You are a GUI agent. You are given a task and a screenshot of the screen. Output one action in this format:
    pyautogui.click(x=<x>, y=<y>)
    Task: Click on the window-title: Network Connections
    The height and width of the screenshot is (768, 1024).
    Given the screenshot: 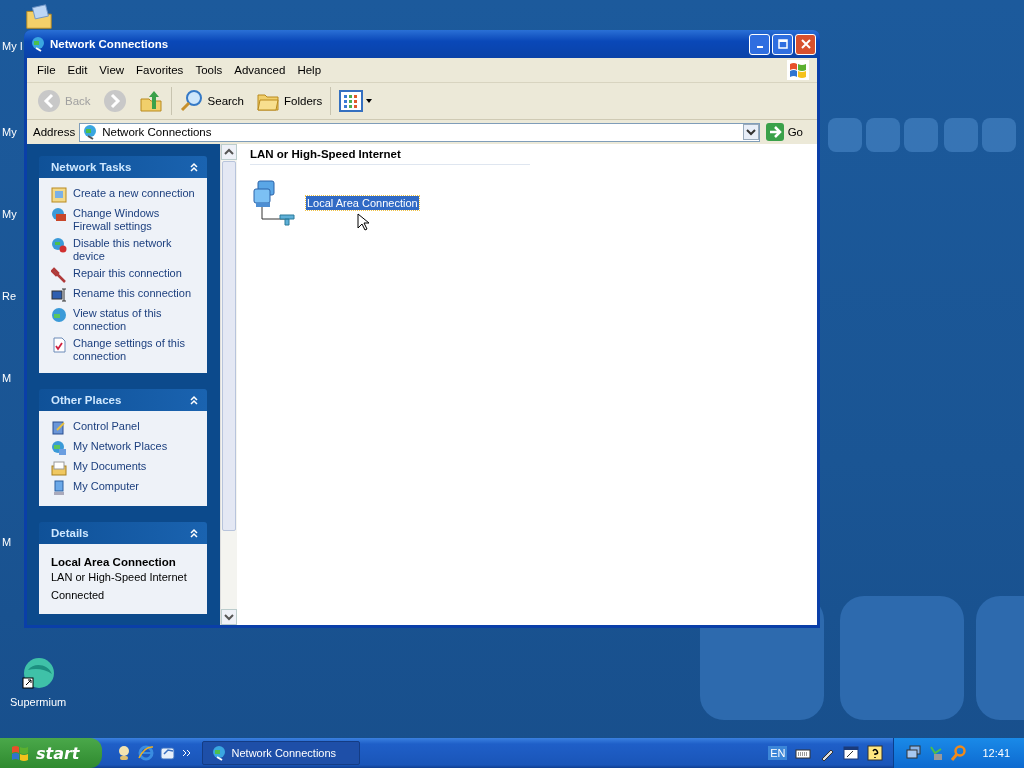 What is the action you would take?
    pyautogui.click(x=110, y=44)
    